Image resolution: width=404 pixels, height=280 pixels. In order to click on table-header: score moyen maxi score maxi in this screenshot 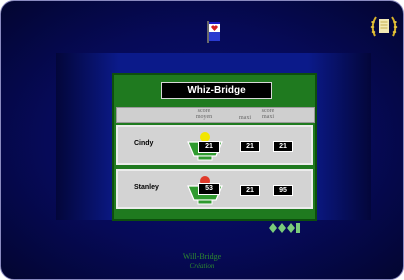, I will do `click(215, 115)`.